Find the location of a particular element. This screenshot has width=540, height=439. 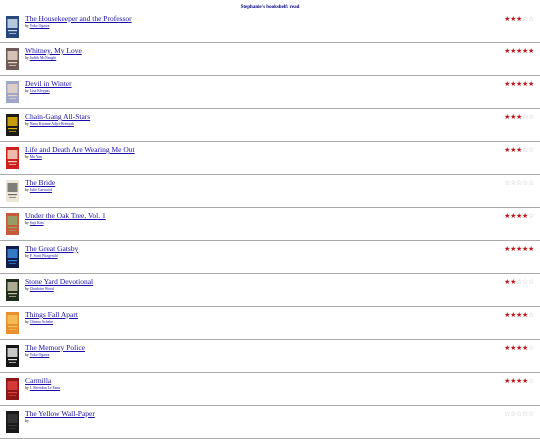

book-info: Whitney, My Love by Judith McNaught is located at coordinates (53, 53).